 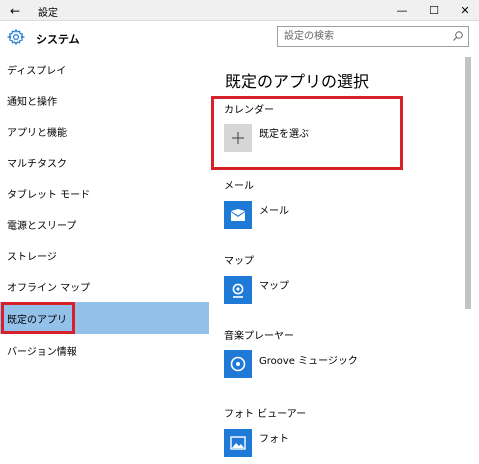 I want to click on category-label-mail: メール, so click(x=239, y=186).